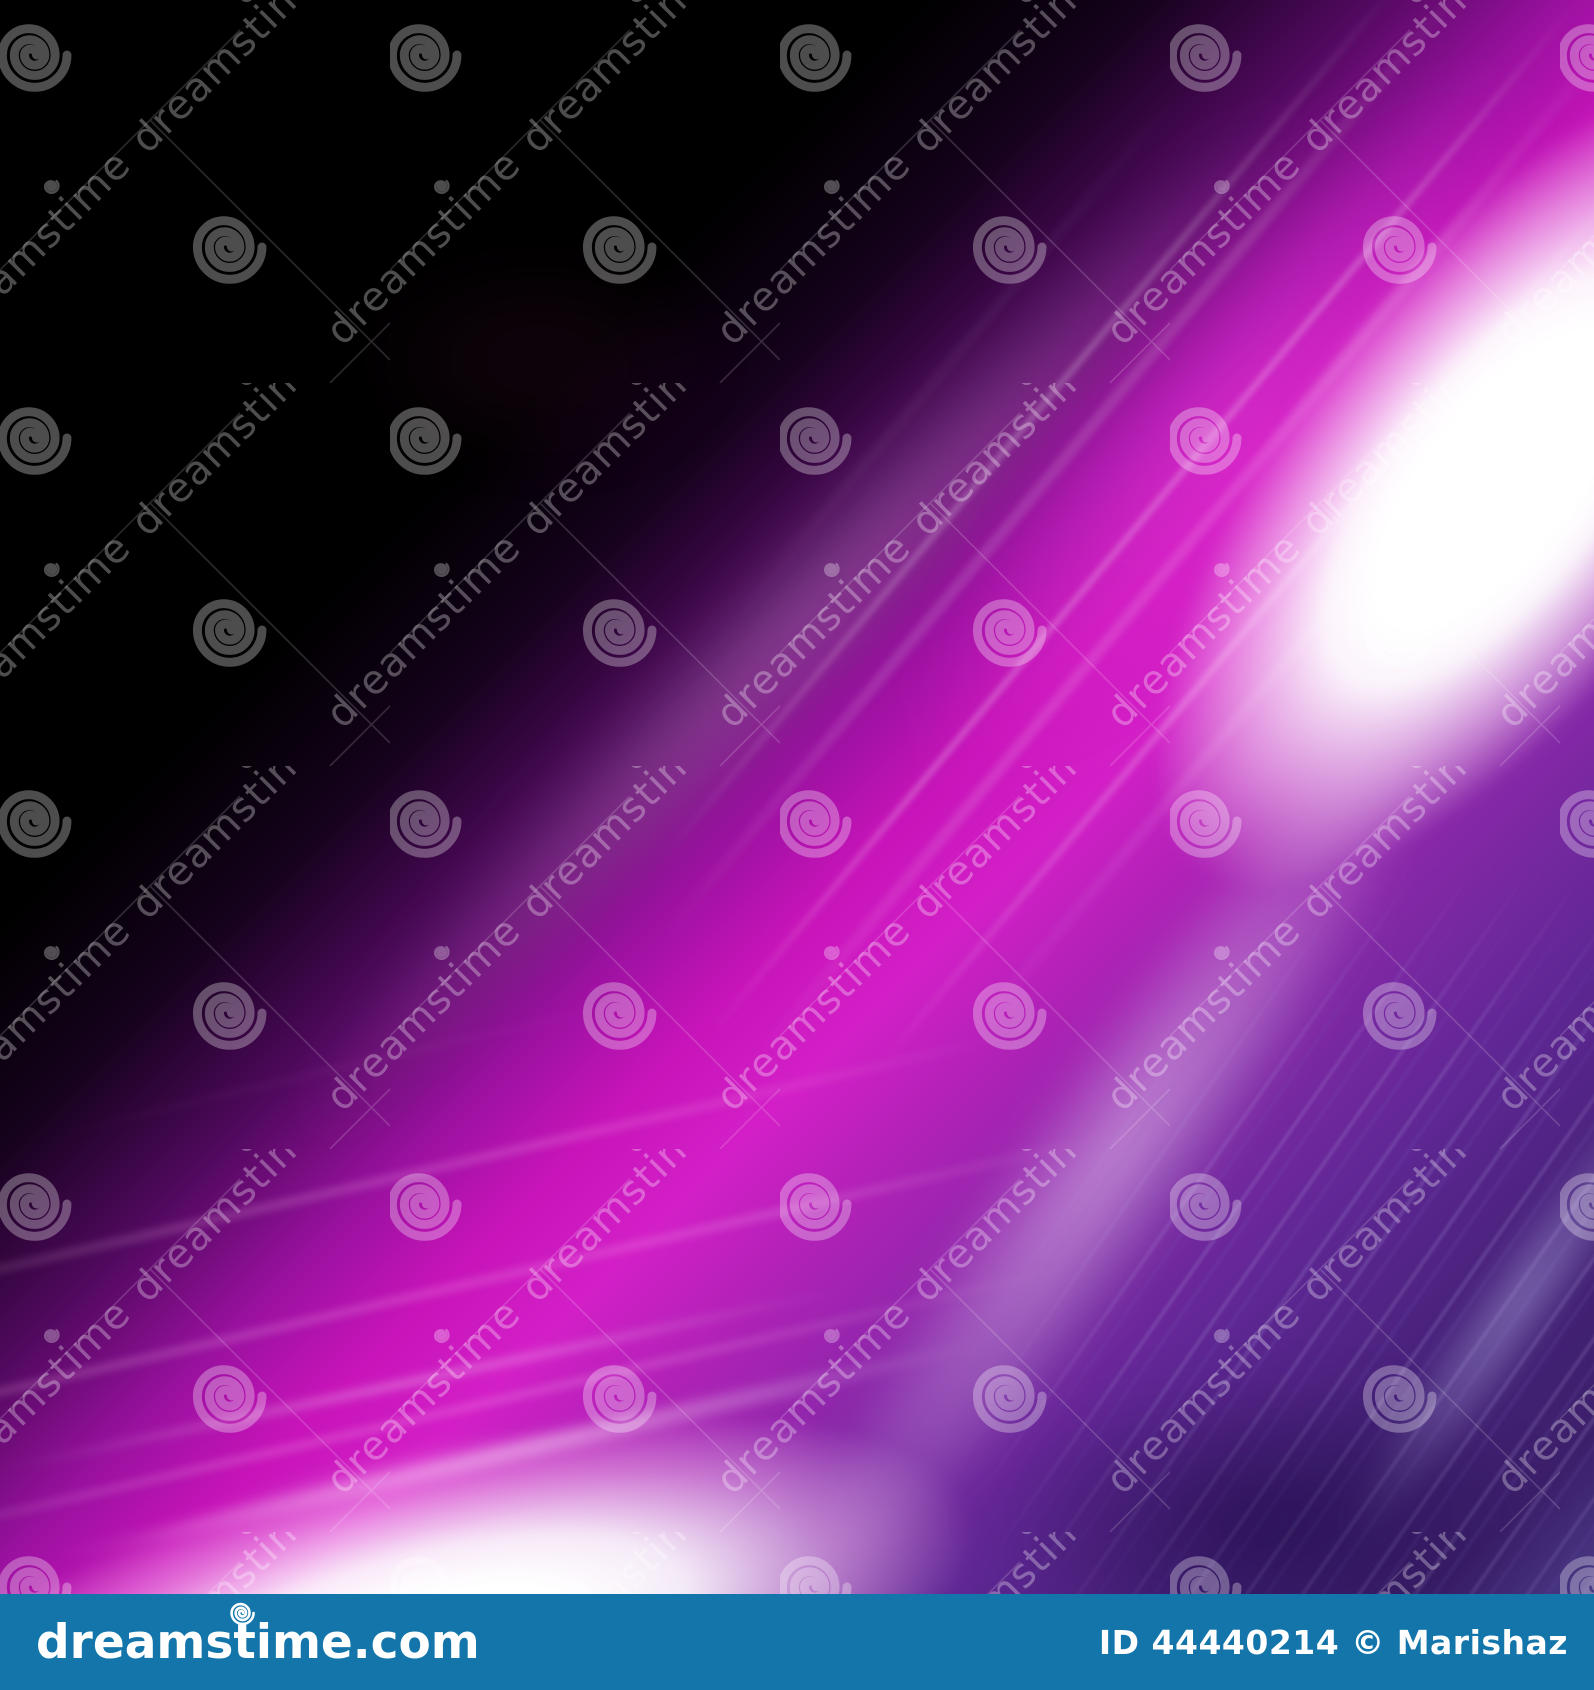 The height and width of the screenshot is (1690, 1594). Describe the element at coordinates (242, 1614) in the screenshot. I see `dreamstime-spiral-icon` at that location.